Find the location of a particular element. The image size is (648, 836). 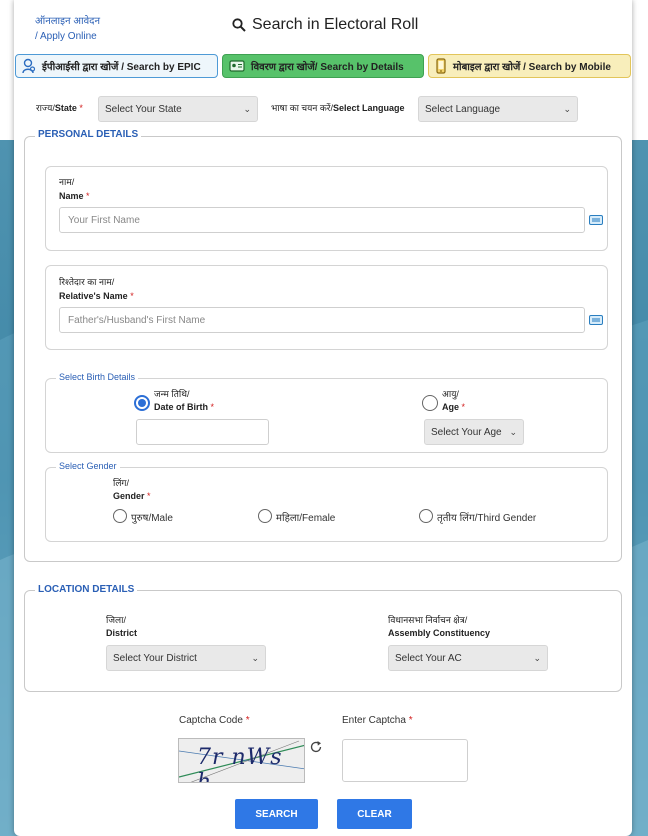

language-label-hindi: भाषा का चयन करें/ is located at coordinates (302, 108).